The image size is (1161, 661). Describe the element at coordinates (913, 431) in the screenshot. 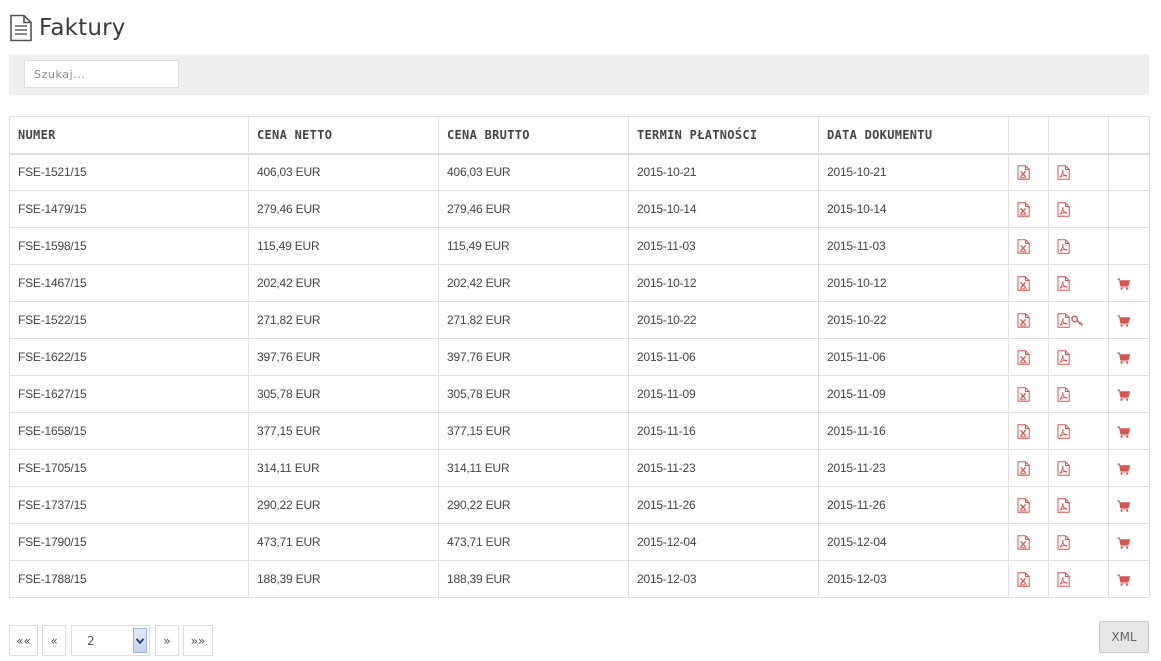

I see `cell-data-dokumentu: 2015-11-16` at that location.